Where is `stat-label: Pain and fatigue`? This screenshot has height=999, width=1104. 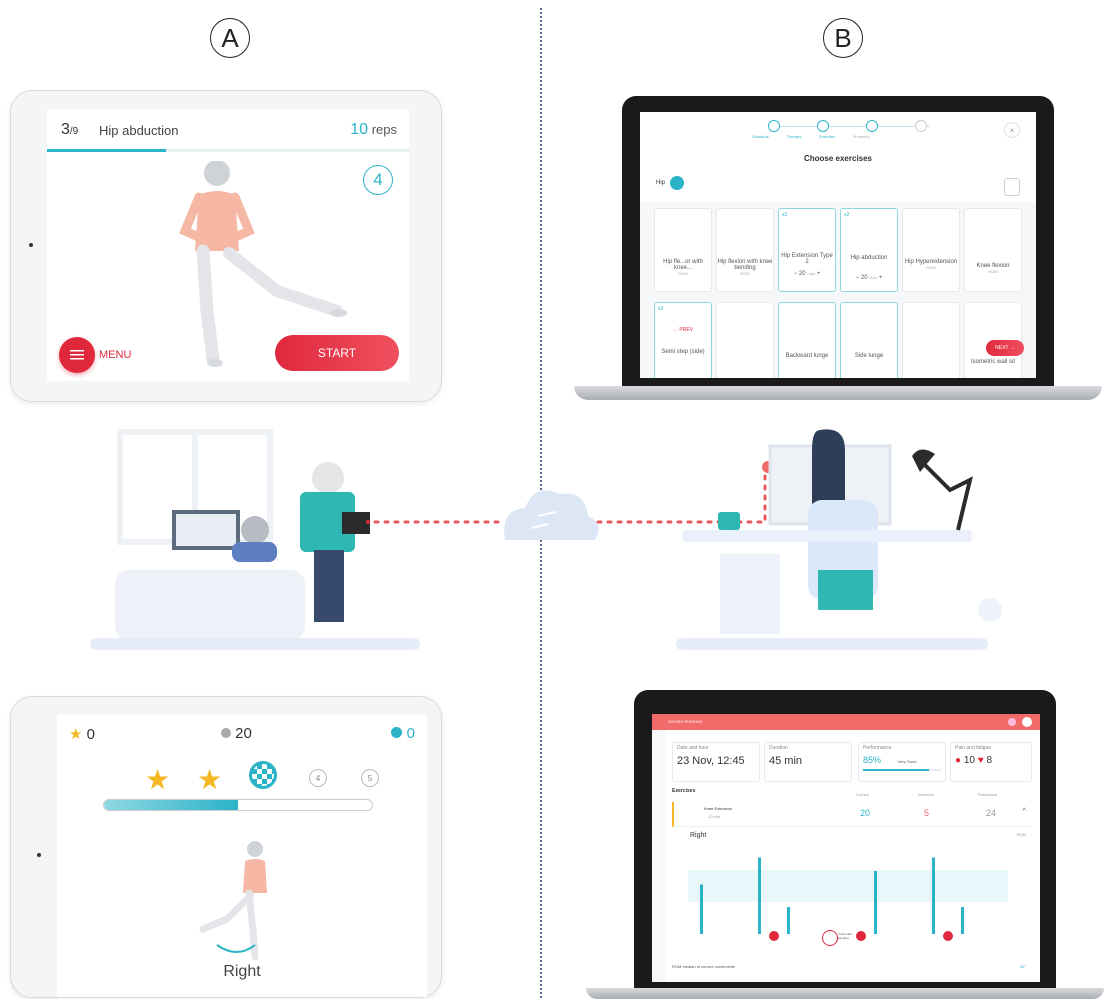
stat-label: Pain and fatigue is located at coordinates (973, 748).